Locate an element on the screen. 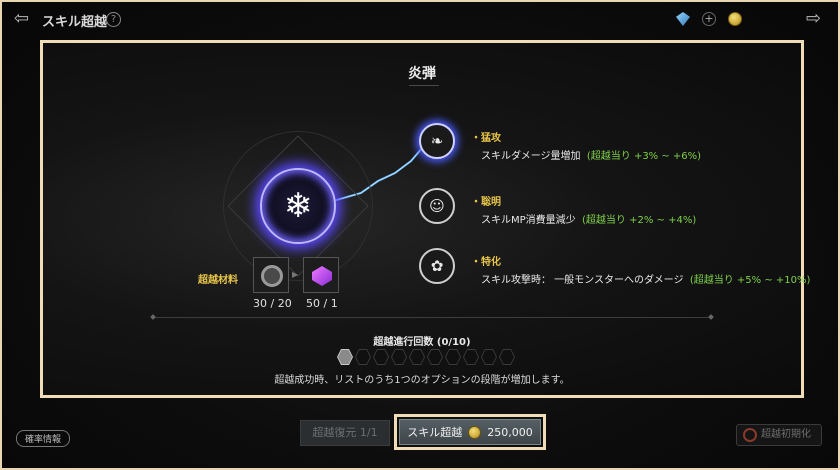 The height and width of the screenshot is (470, 840). option-desc-1: スキルダメージ量増加 (超越当り +3% ~ +6%) is located at coordinates (591, 156).